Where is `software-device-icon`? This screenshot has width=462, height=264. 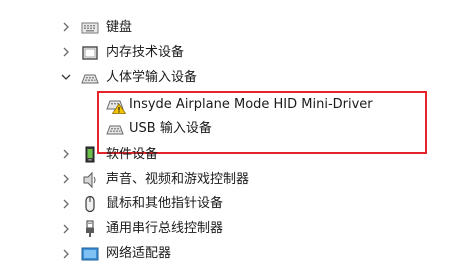 software-device-icon is located at coordinates (90, 155).